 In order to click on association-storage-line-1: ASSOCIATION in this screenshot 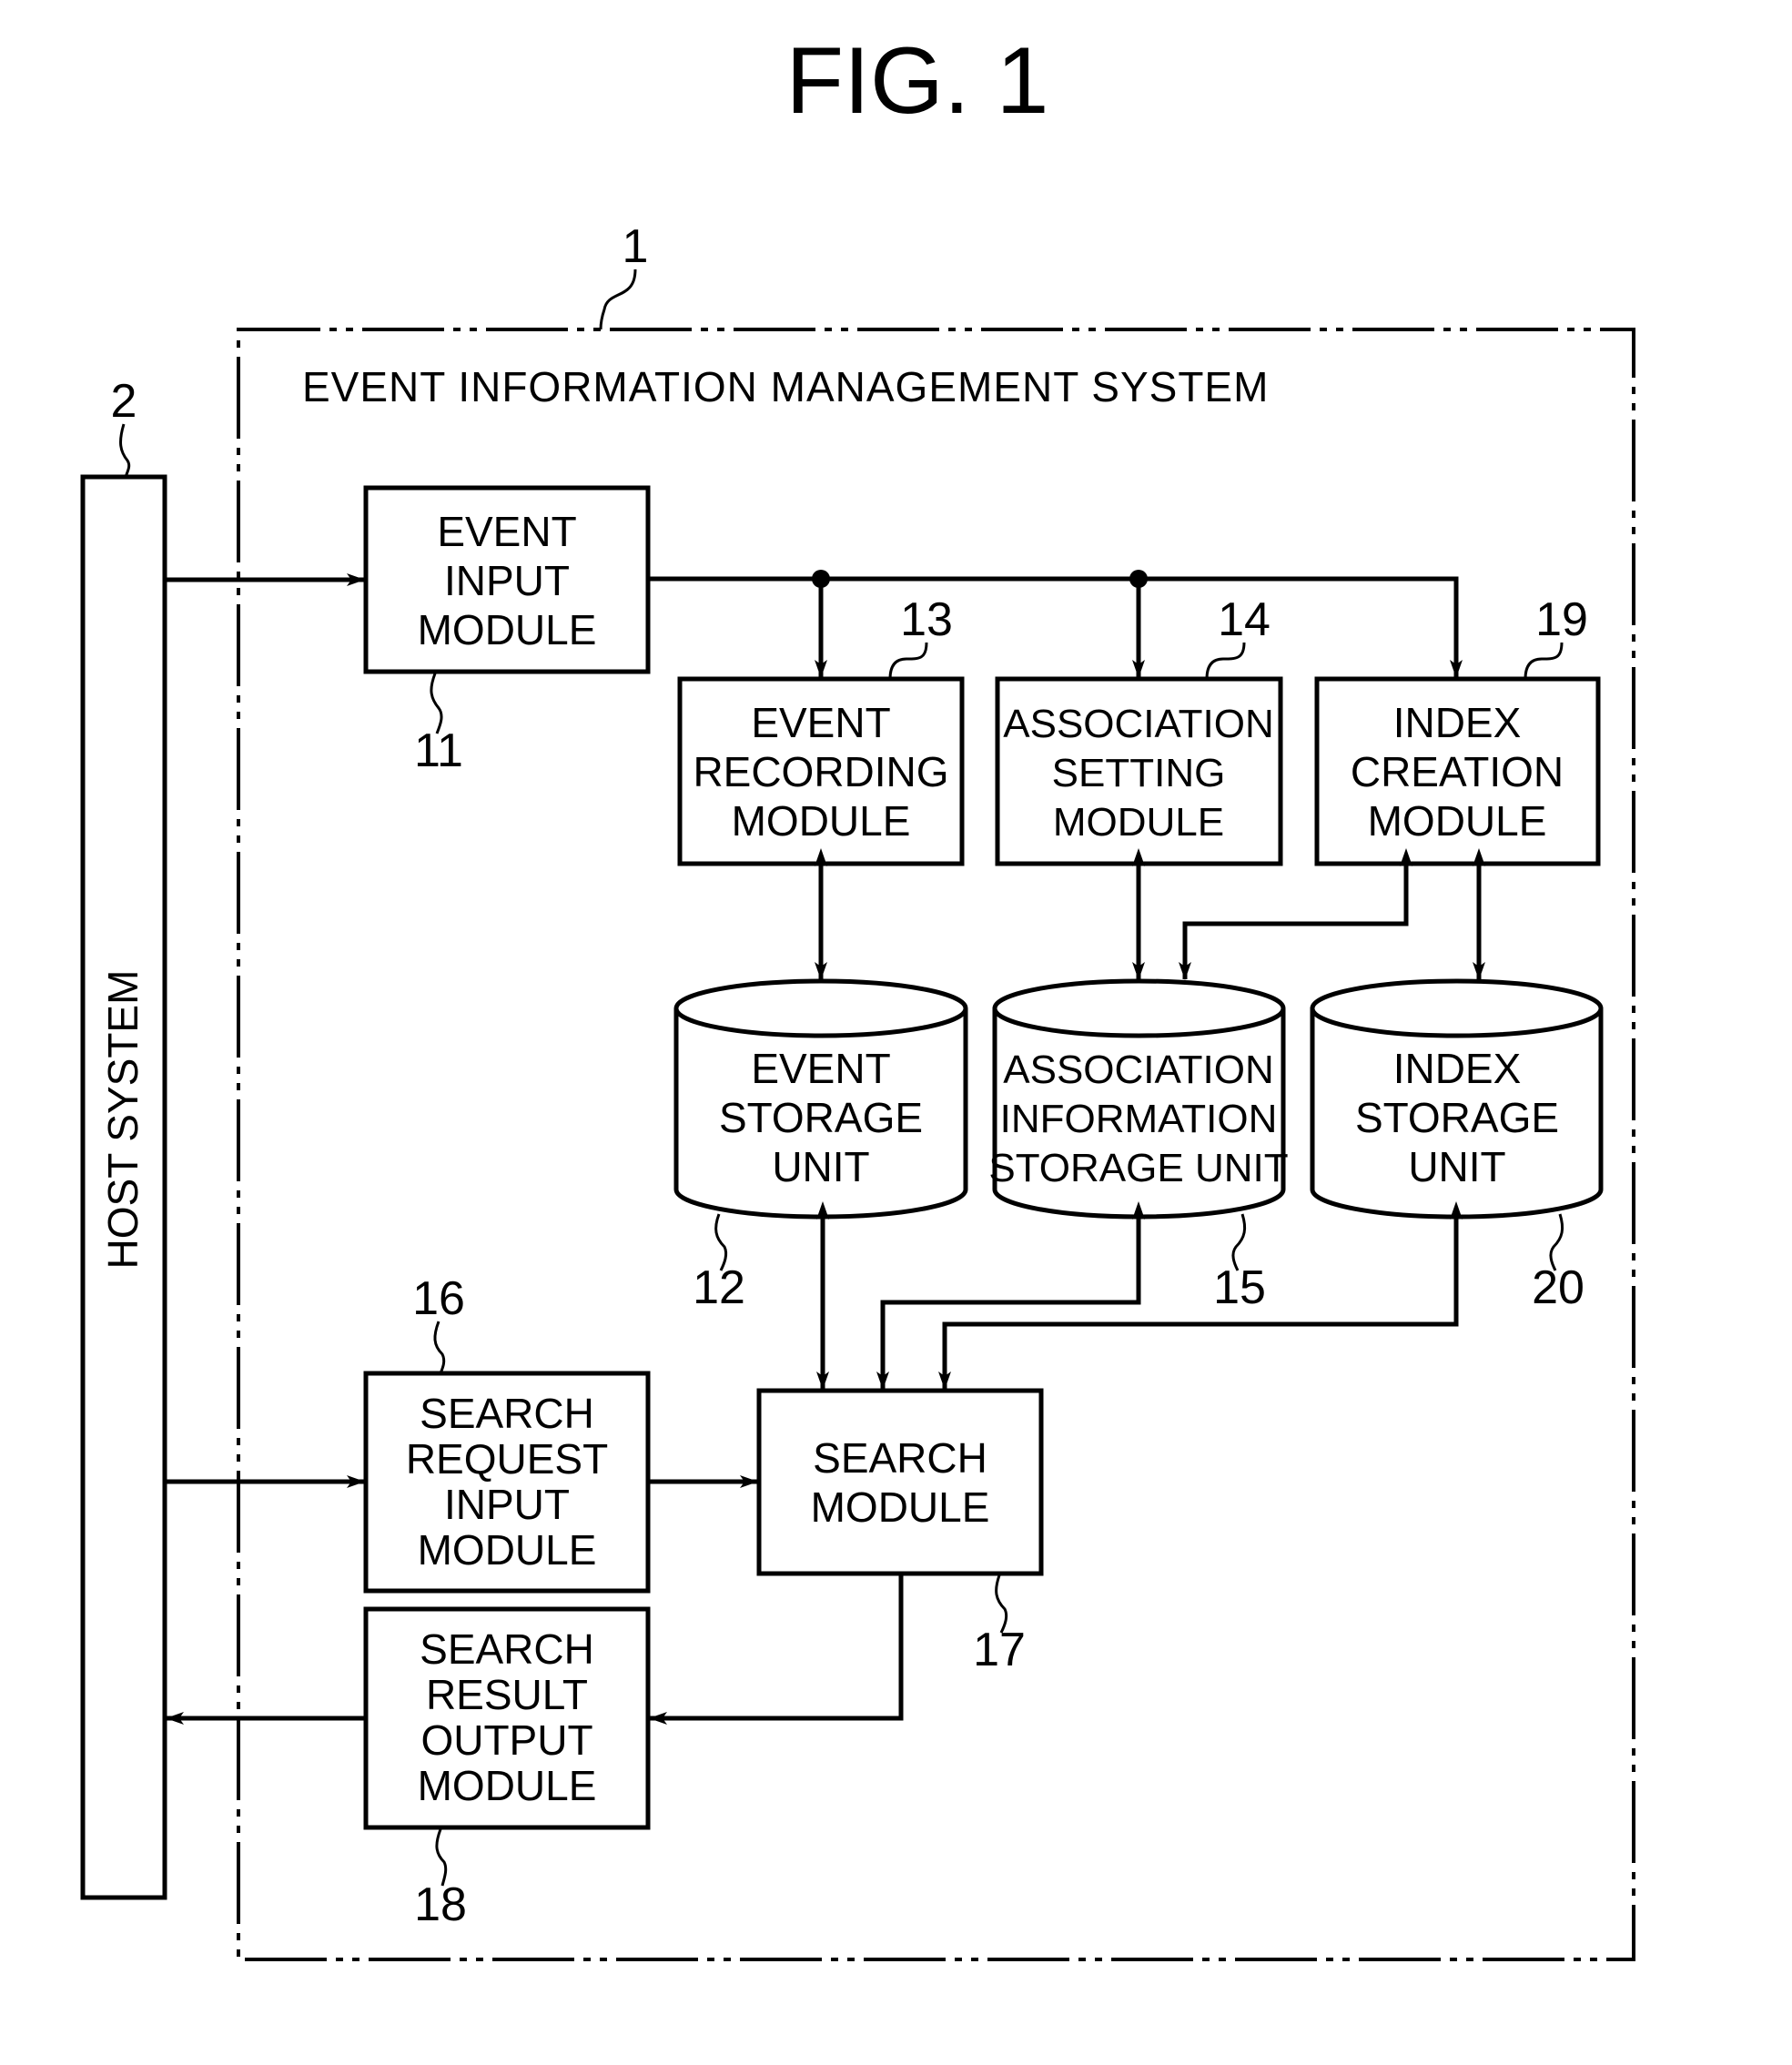, I will do `click(1138, 1070)`.